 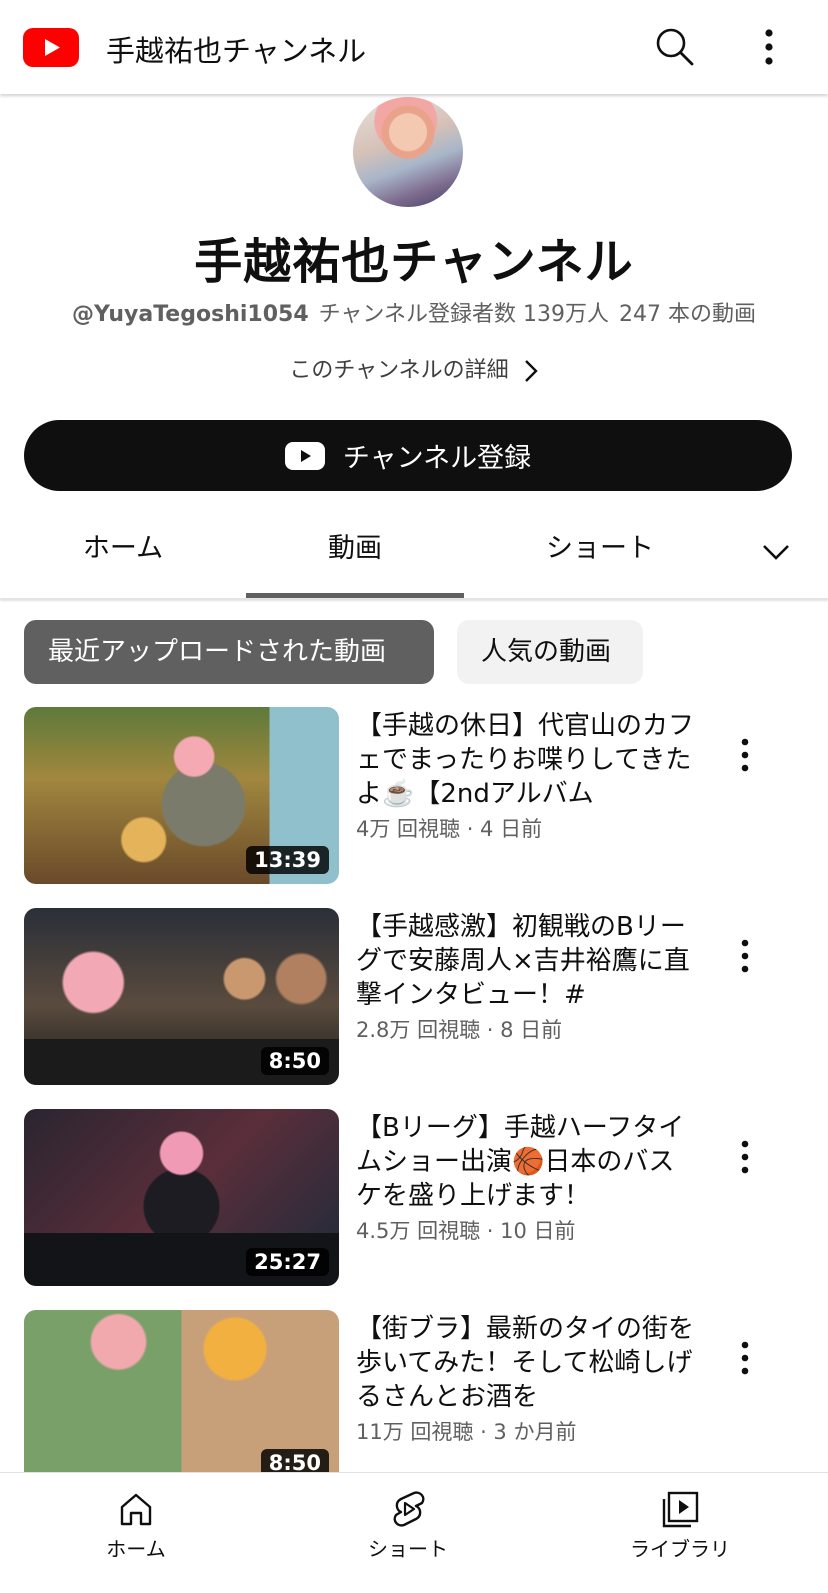 What do you see at coordinates (287, 1262) in the screenshot?
I see `video-duration: 25:27` at bounding box center [287, 1262].